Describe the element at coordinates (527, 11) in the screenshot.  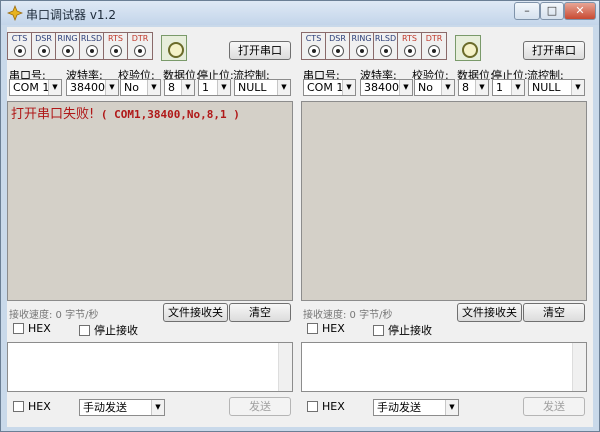
I see `minimize-button: –` at that location.